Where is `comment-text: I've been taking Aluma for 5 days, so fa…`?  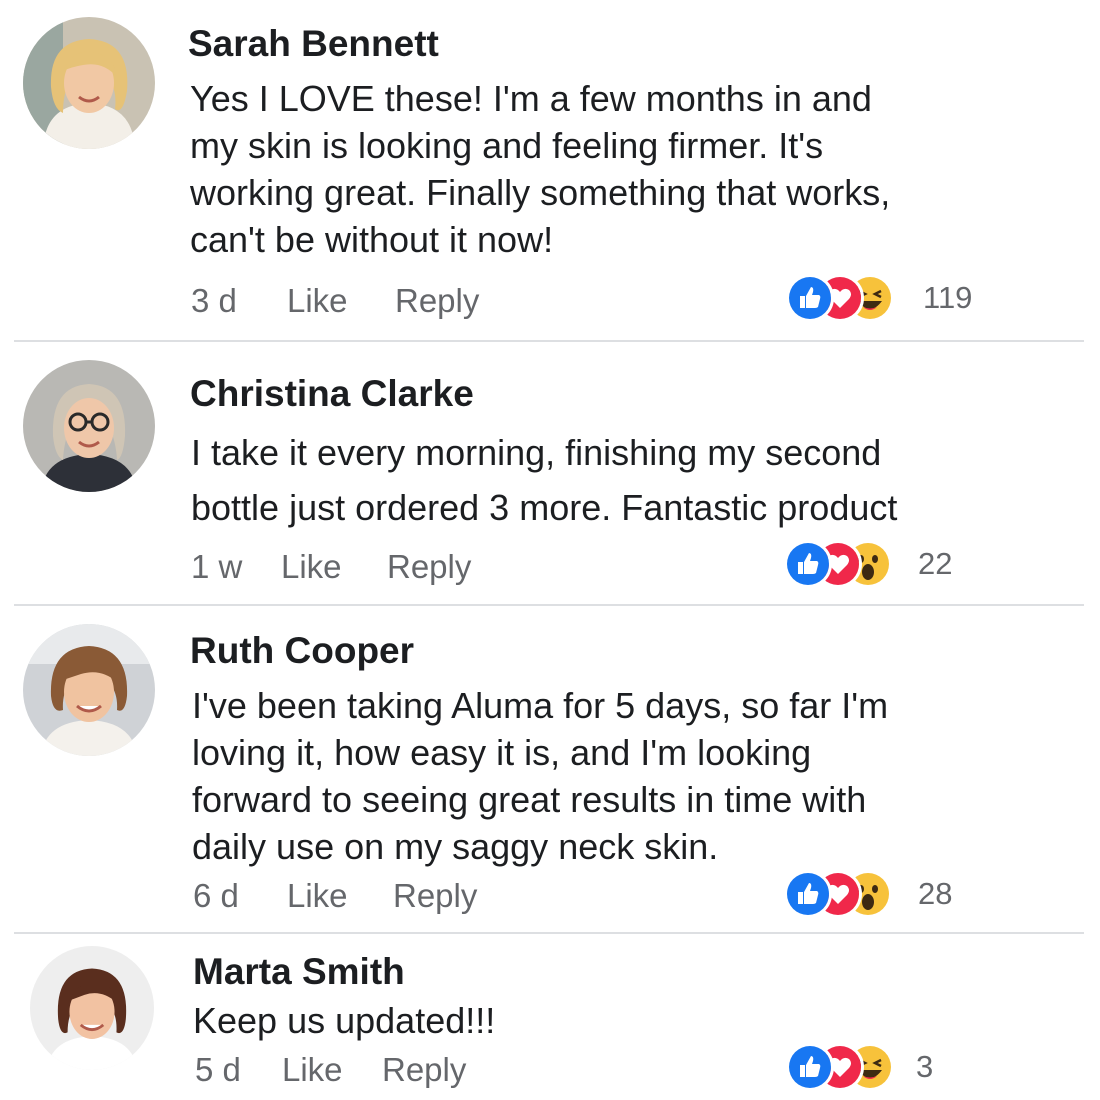 comment-text: I've been taking Aluma for 5 days, so fa… is located at coordinates (562, 776).